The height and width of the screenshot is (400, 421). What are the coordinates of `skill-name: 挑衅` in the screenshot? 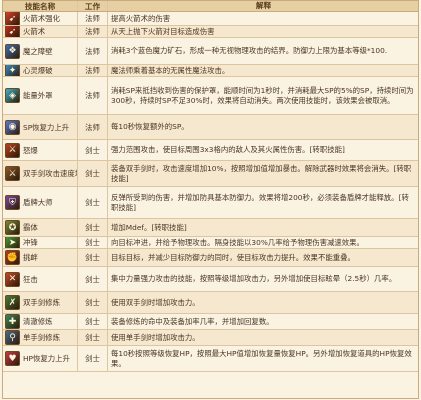 It's located at (30, 257).